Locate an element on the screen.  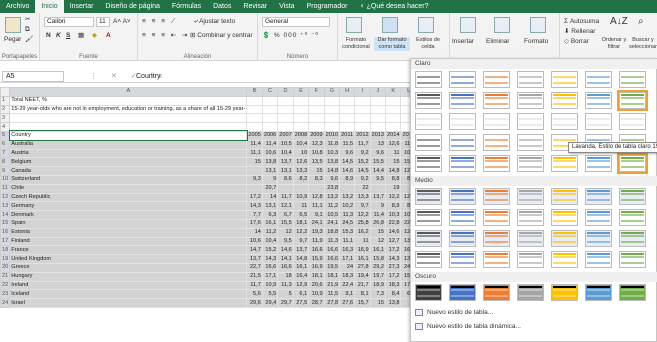
data-cell: 19,4 is located at coordinates (362, 276).